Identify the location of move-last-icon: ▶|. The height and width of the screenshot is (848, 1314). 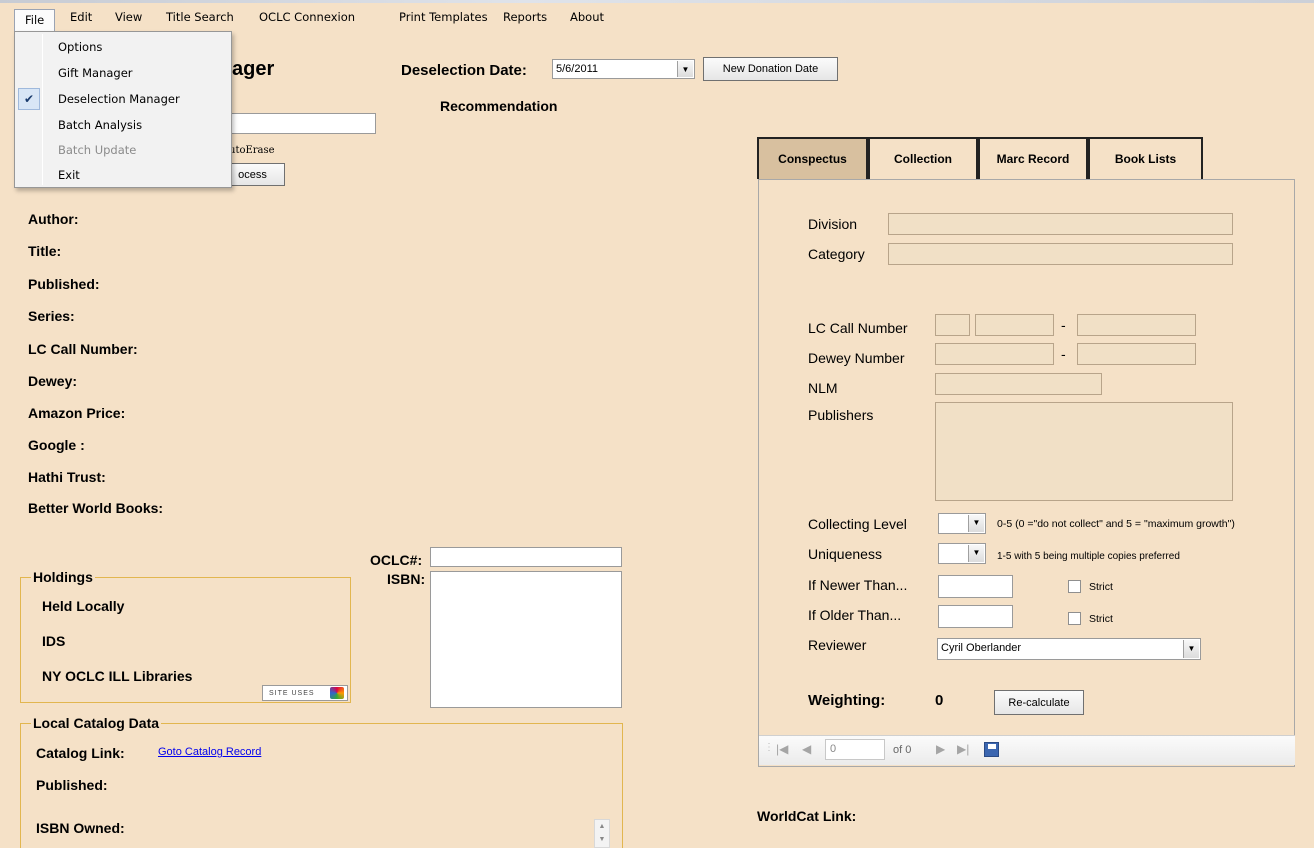
(963, 749).